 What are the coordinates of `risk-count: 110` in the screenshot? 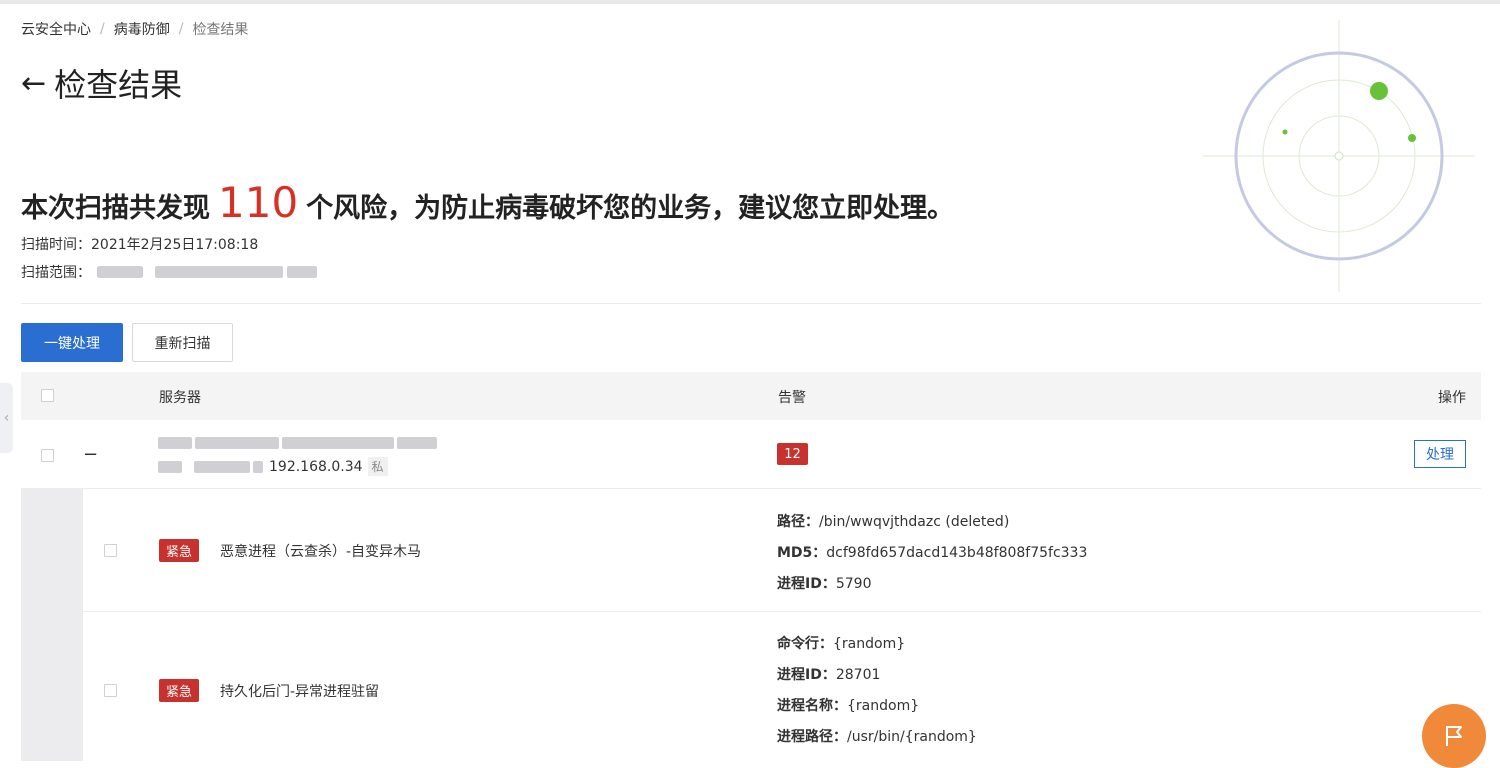 It's located at (258, 202).